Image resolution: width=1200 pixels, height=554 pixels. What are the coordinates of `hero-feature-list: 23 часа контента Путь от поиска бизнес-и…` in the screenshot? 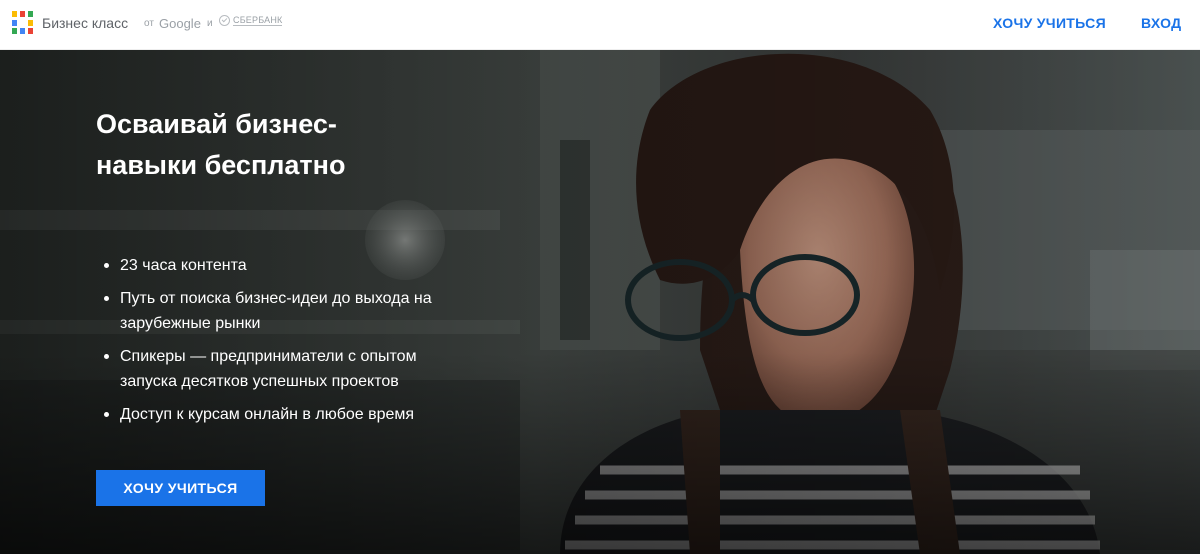 It's located at (274, 344).